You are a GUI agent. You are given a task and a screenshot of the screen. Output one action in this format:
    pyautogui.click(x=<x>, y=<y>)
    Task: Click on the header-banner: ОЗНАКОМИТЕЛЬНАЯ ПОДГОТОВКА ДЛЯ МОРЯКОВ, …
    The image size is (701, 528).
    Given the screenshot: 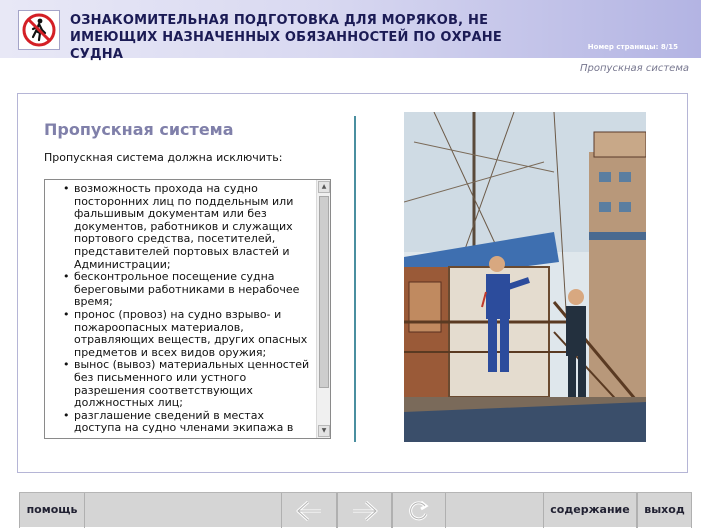 What is the action you would take?
    pyautogui.click(x=350, y=31)
    